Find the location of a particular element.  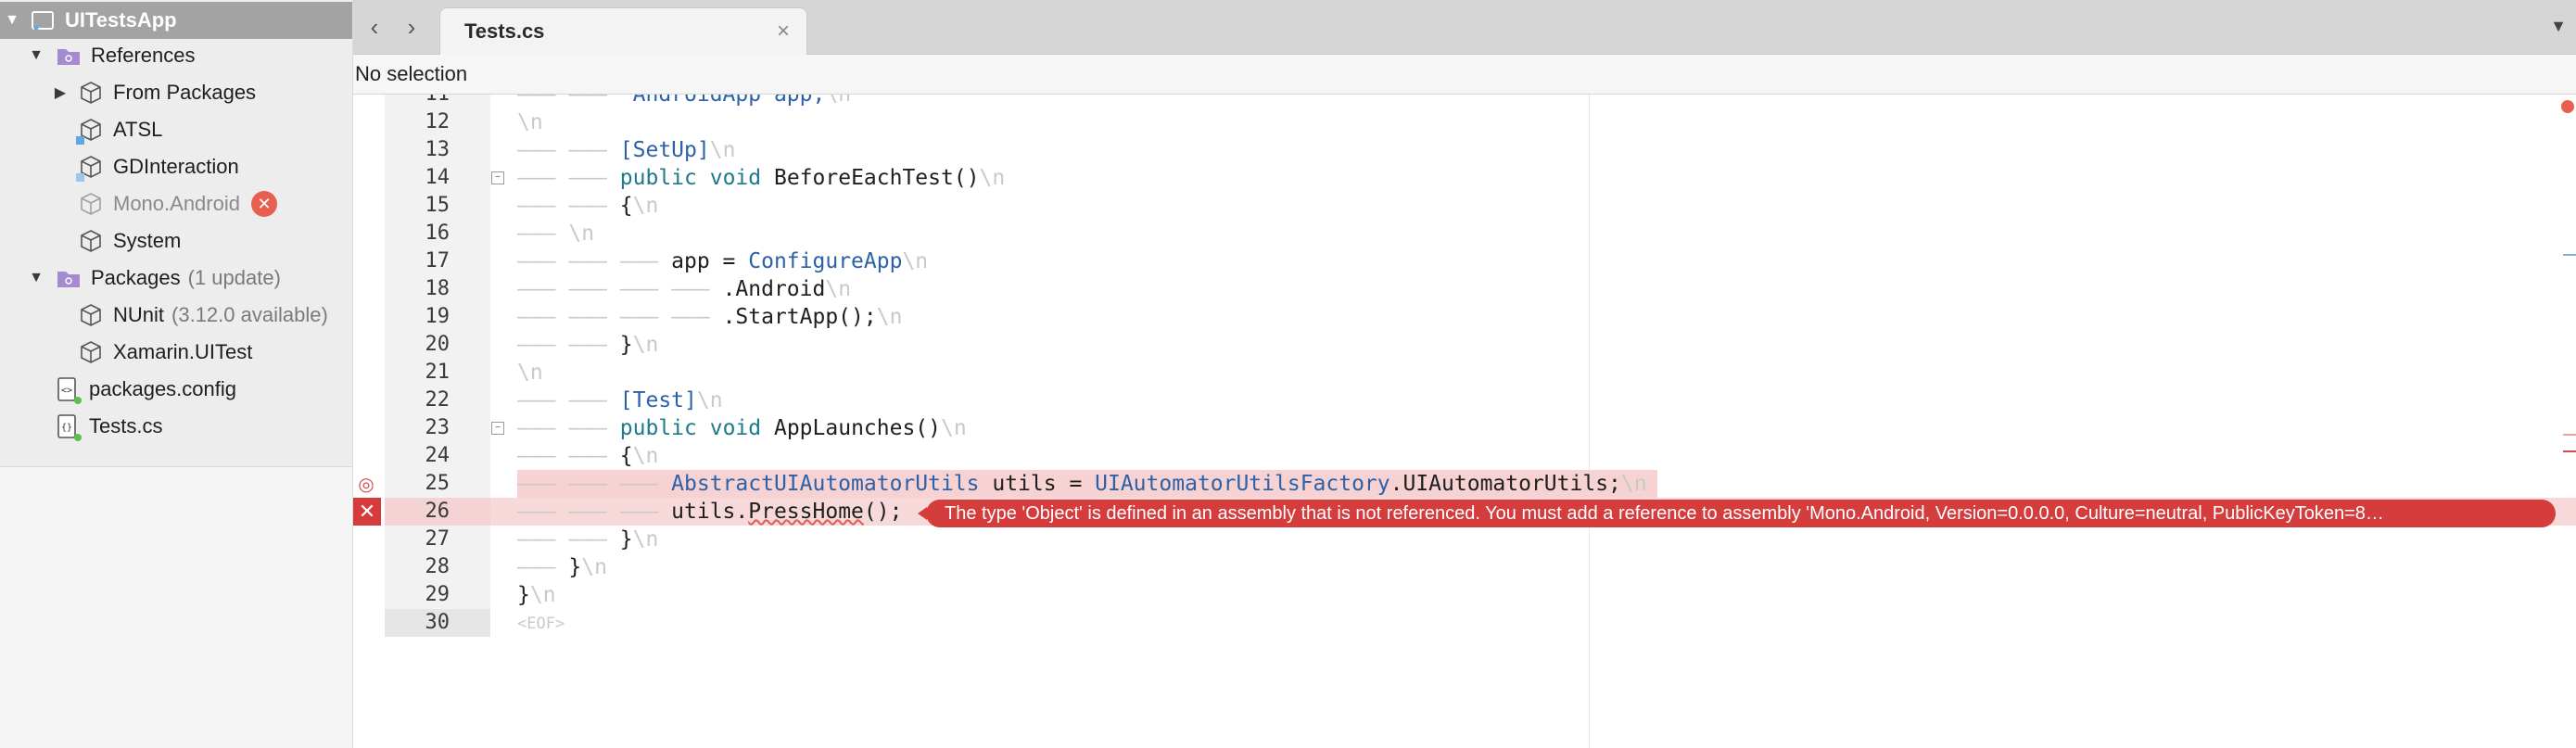

file-item-tests-cs: {} Tests.cs is located at coordinates (176, 426).